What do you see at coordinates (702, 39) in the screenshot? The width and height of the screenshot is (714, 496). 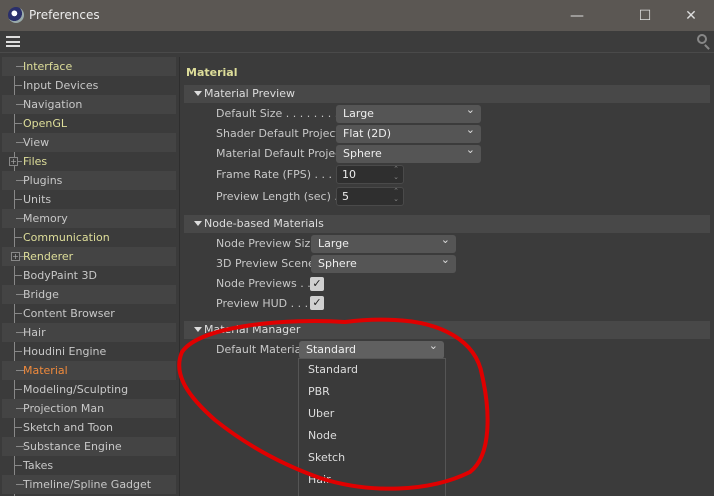 I see `search-icon` at bounding box center [702, 39].